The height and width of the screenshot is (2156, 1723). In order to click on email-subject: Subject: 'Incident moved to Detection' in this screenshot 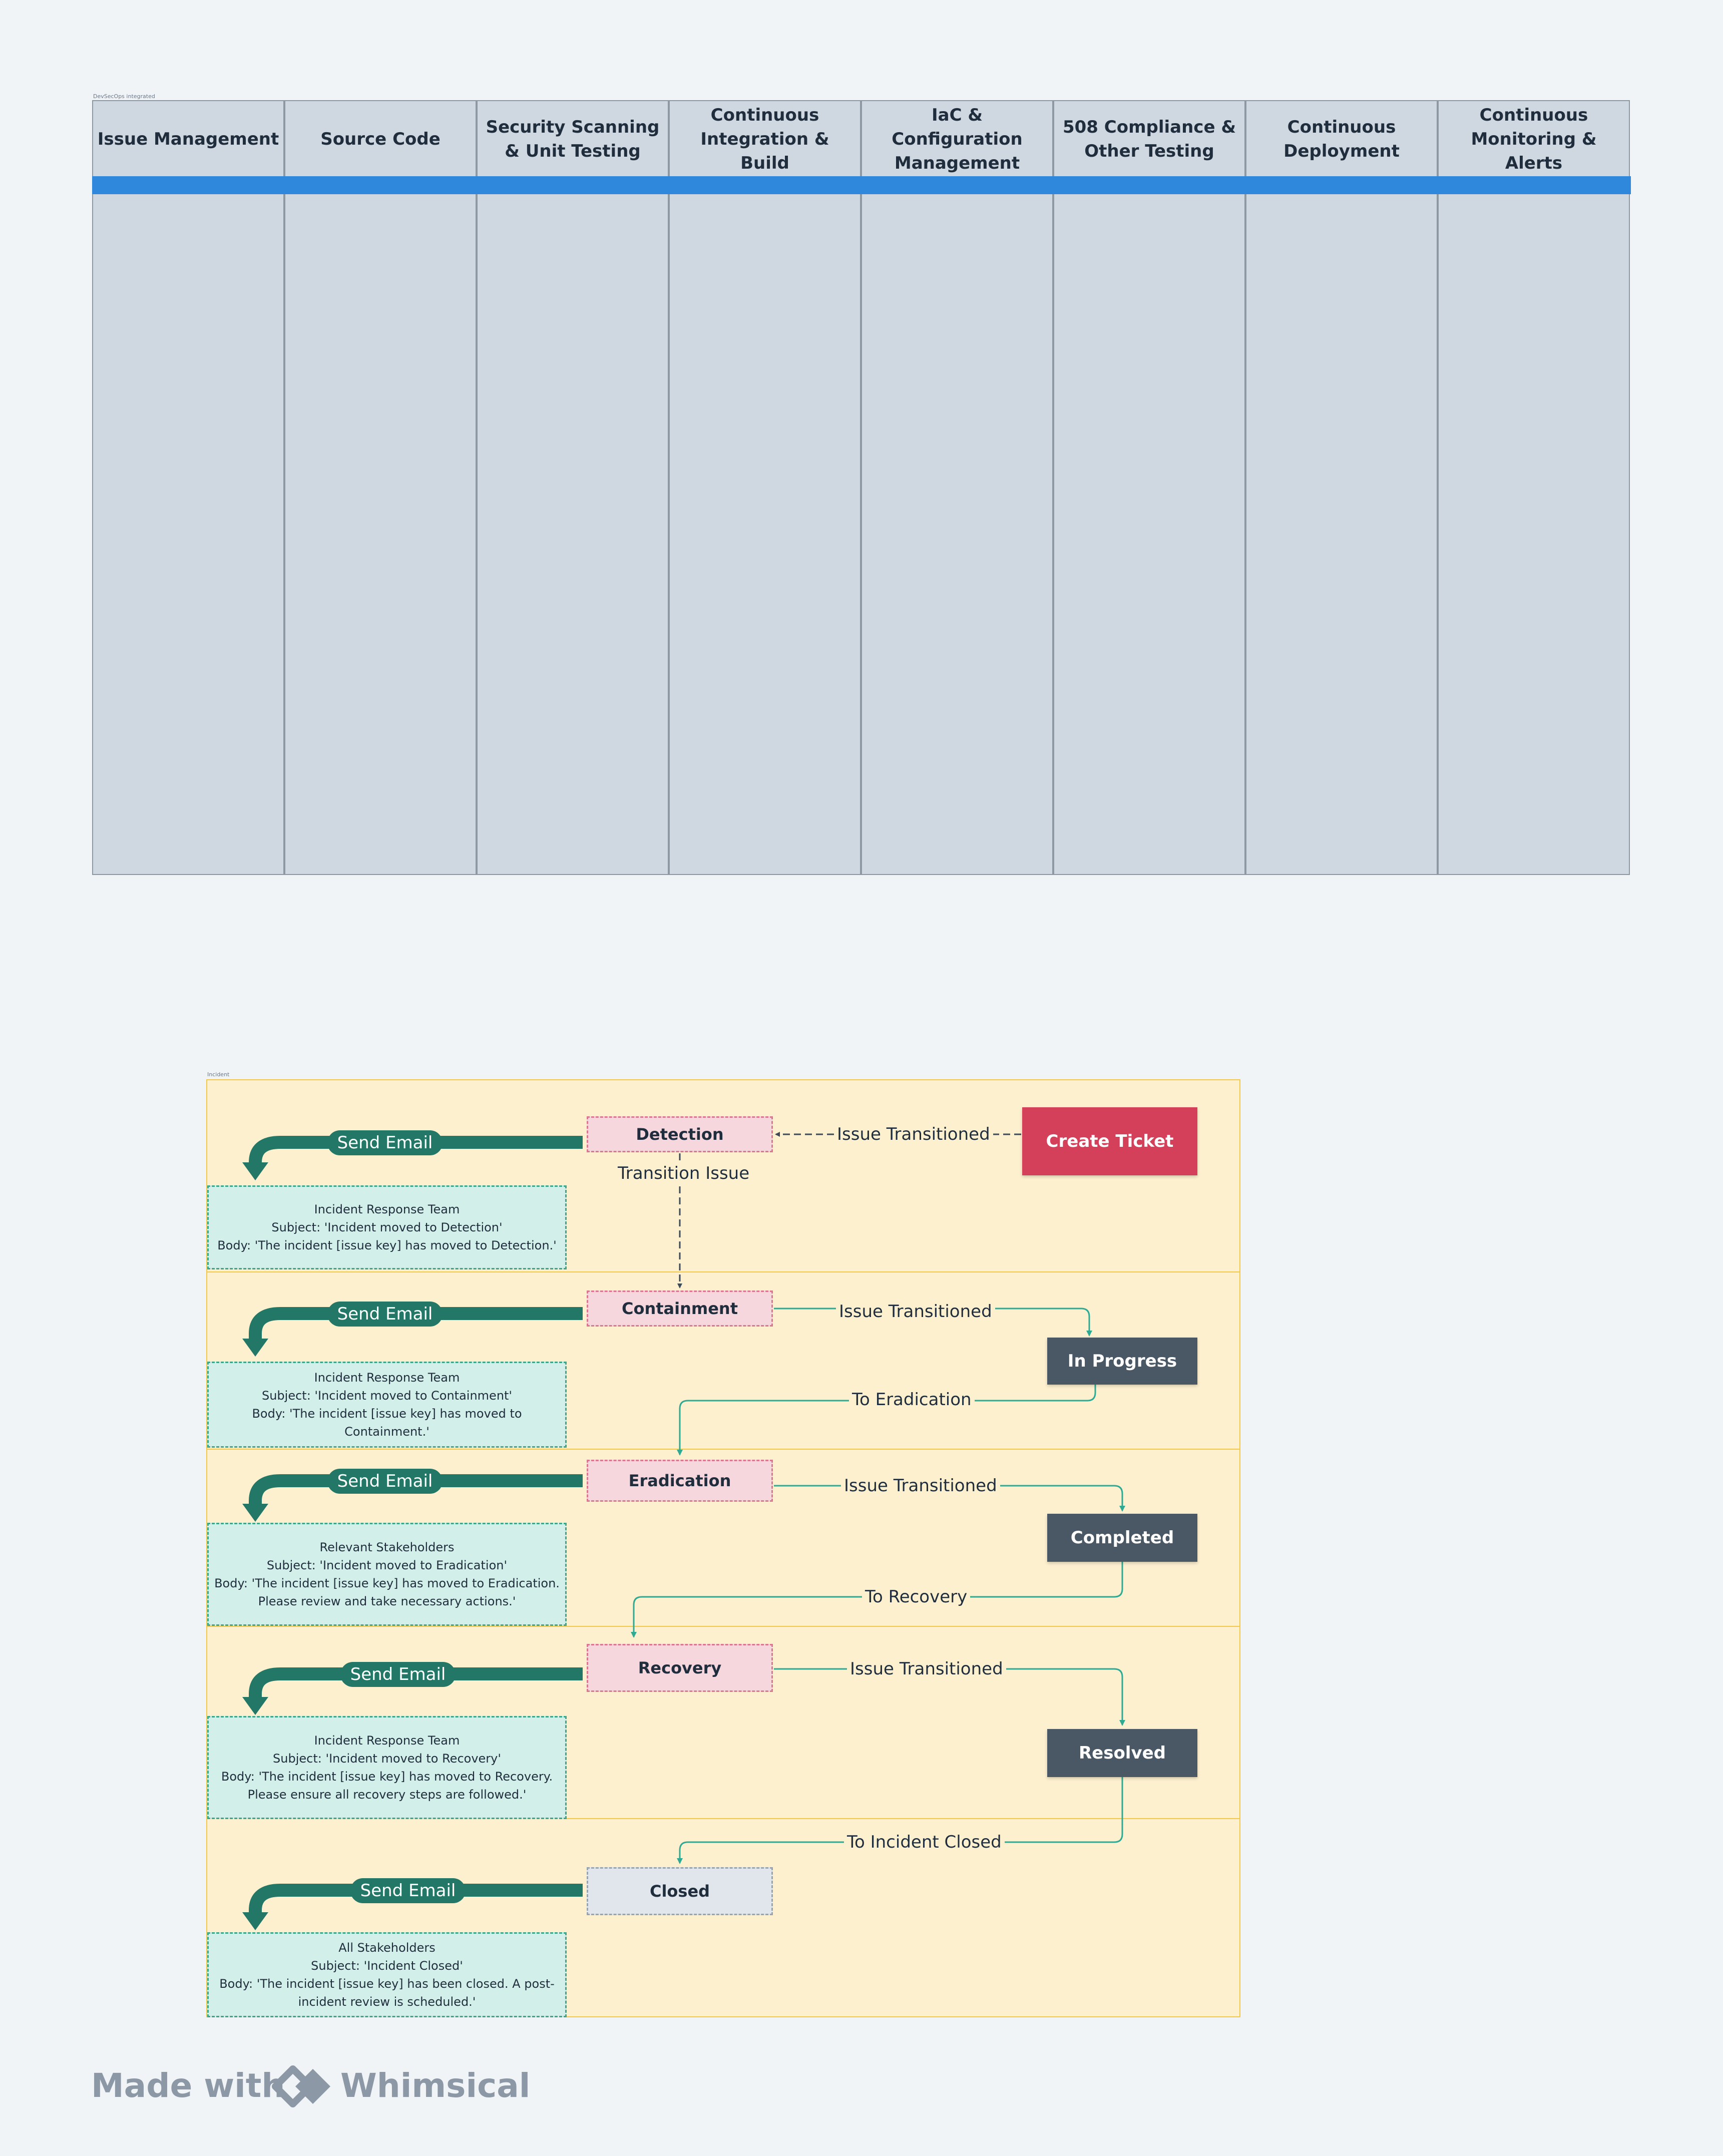, I will do `click(387, 1227)`.